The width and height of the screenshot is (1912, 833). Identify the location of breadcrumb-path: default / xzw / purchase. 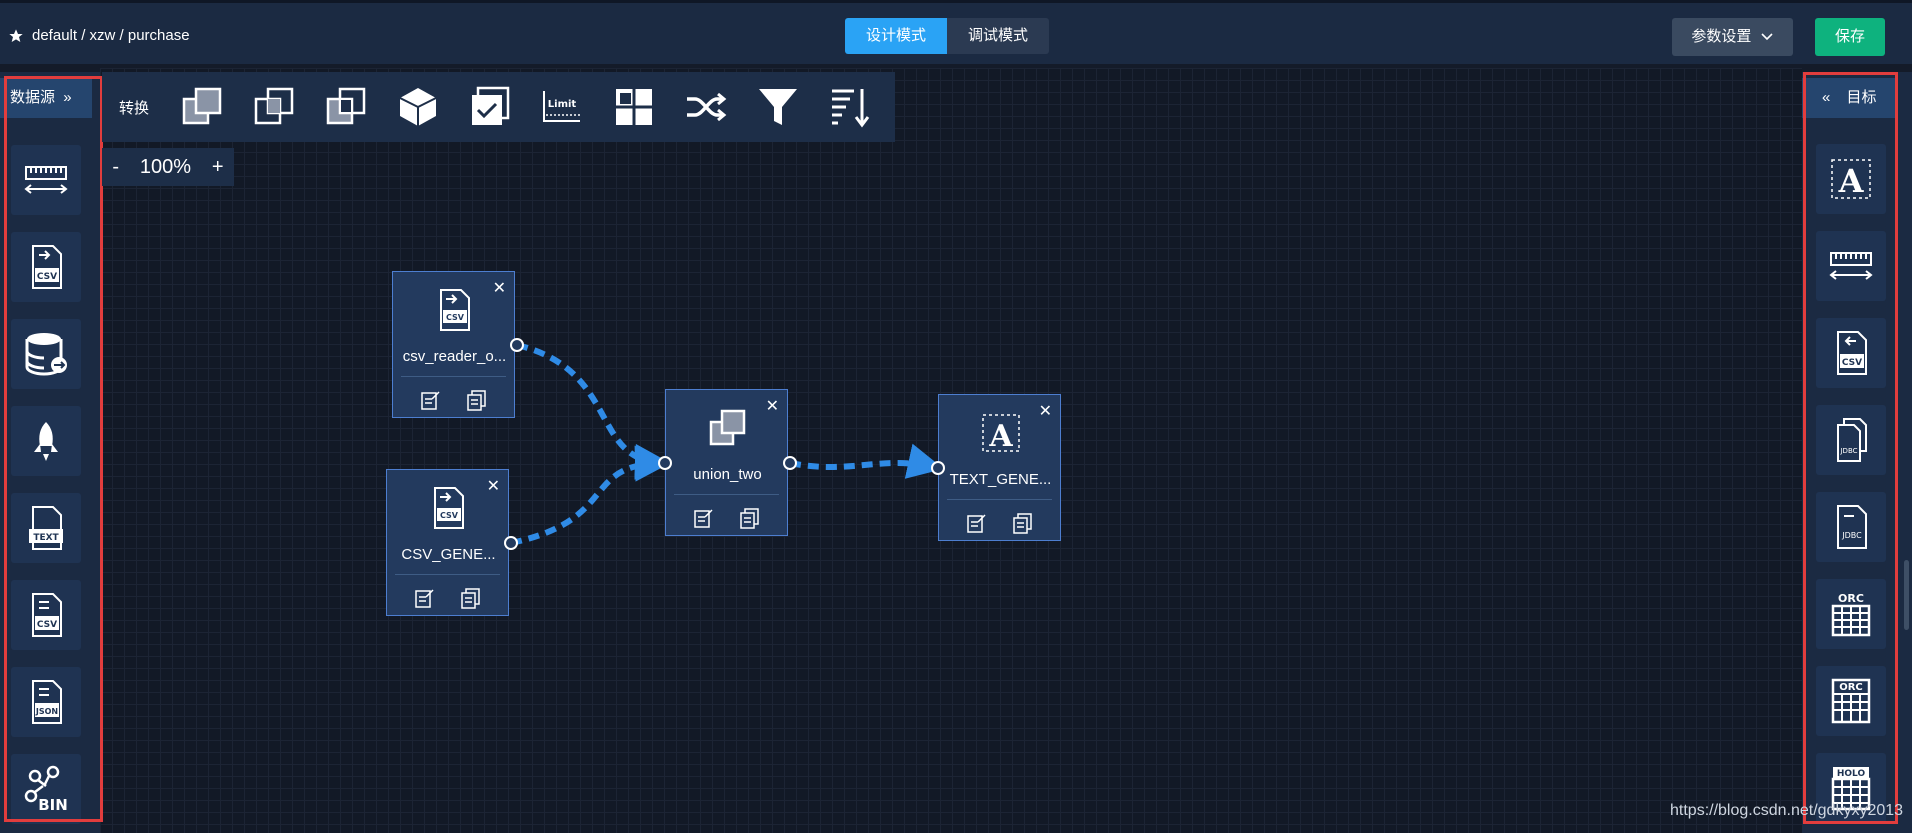
(111, 35).